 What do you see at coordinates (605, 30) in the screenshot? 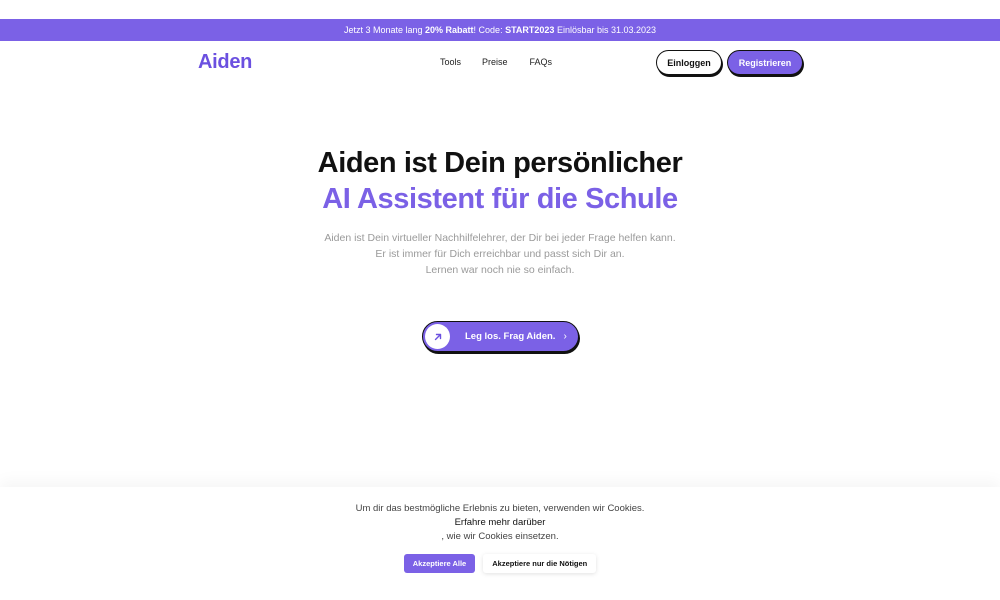
I see `promo-suffix: Einlösbar bis 31.03.2023` at bounding box center [605, 30].